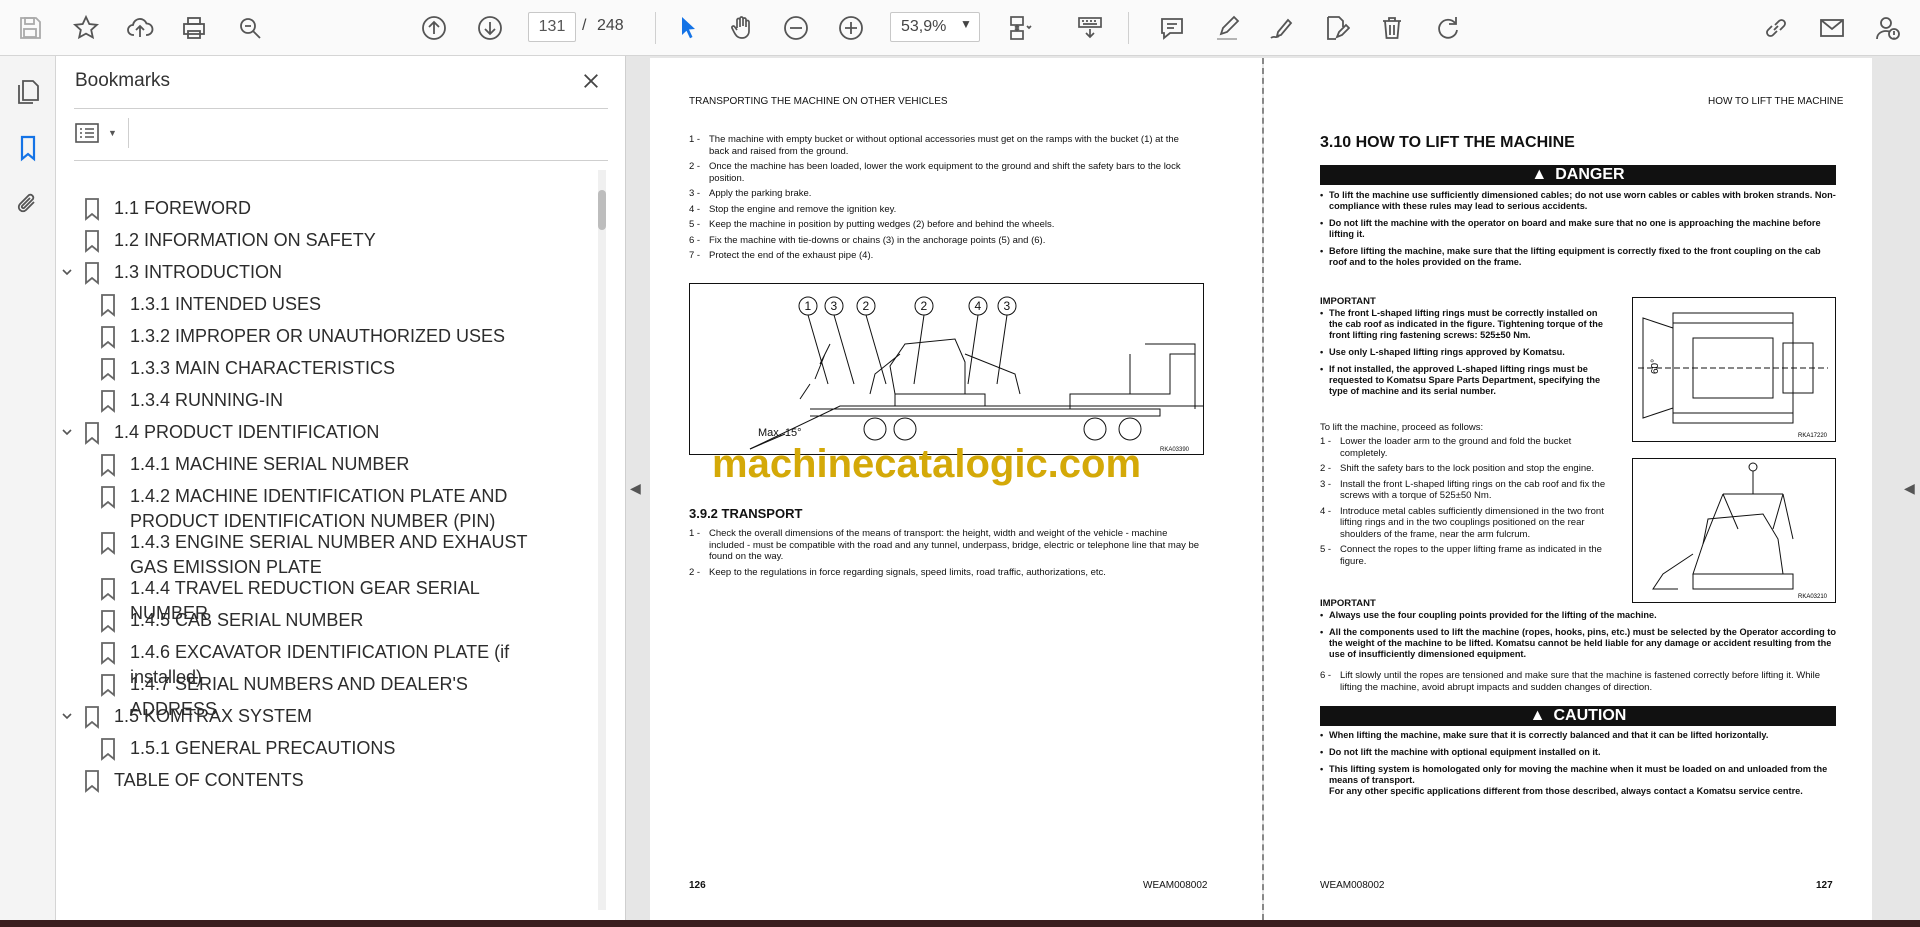 Image resolution: width=1920 pixels, height=927 pixels. Describe the element at coordinates (944, 194) in the screenshot. I see `step-item: 3 - Apply the parking brake.` at that location.